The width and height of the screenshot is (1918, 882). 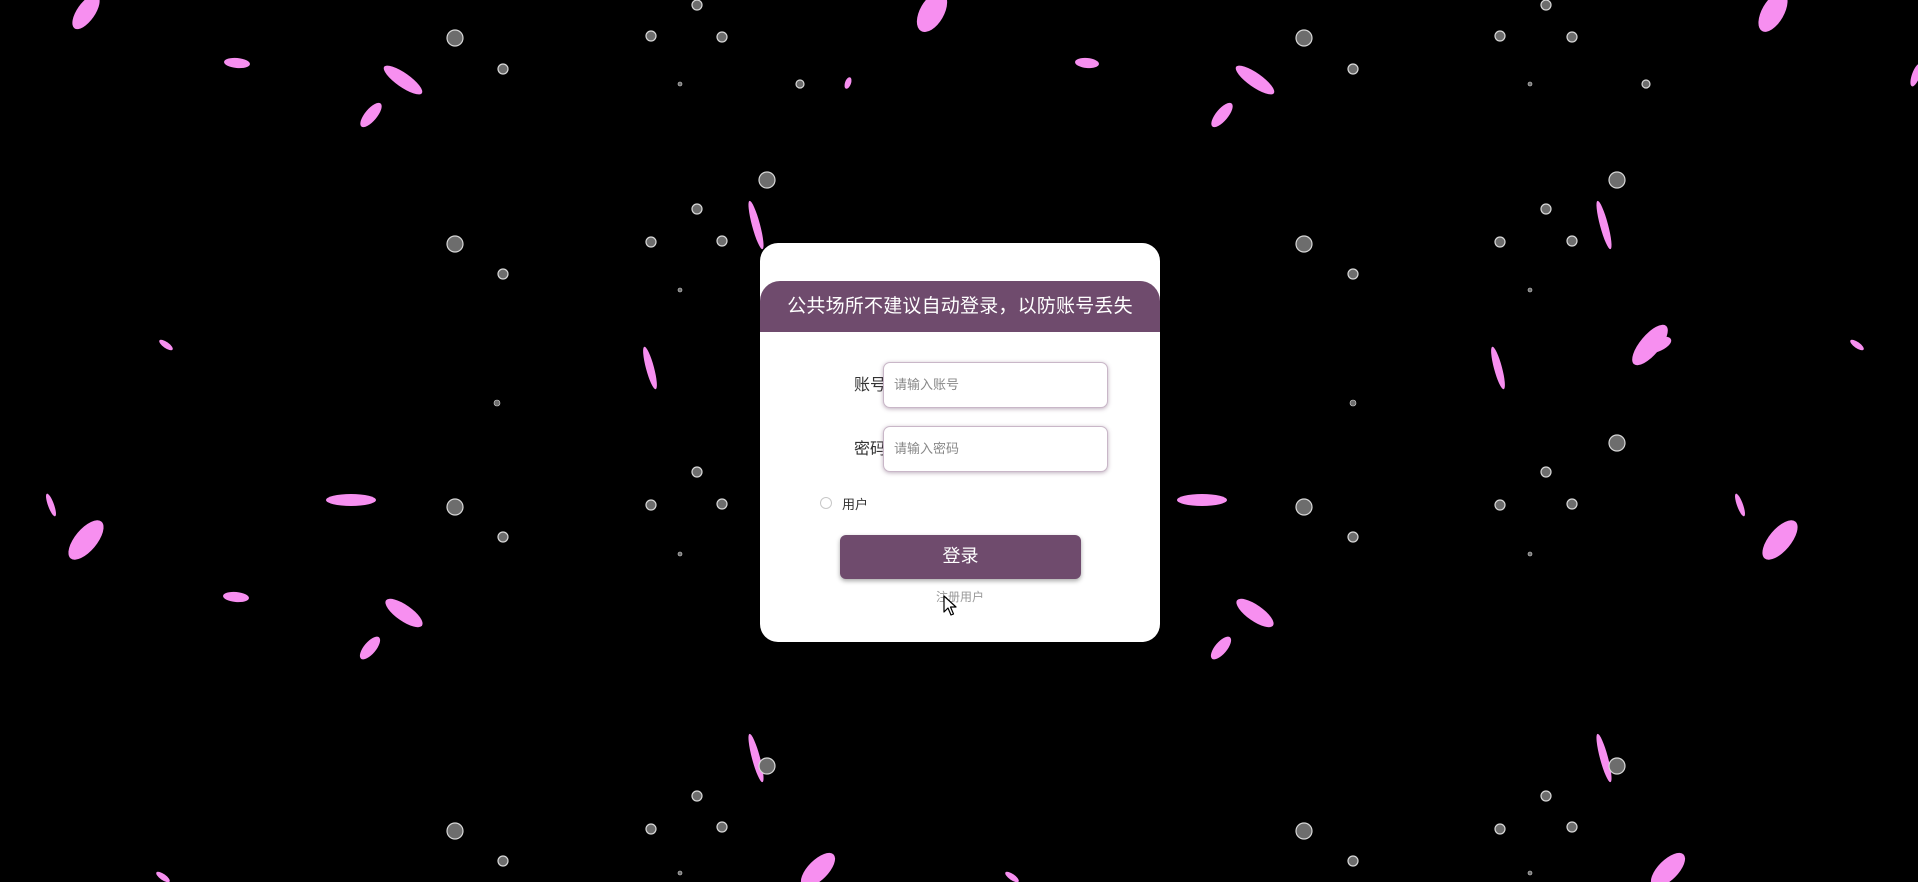 I want to click on user-role-radio, so click(x=826, y=503).